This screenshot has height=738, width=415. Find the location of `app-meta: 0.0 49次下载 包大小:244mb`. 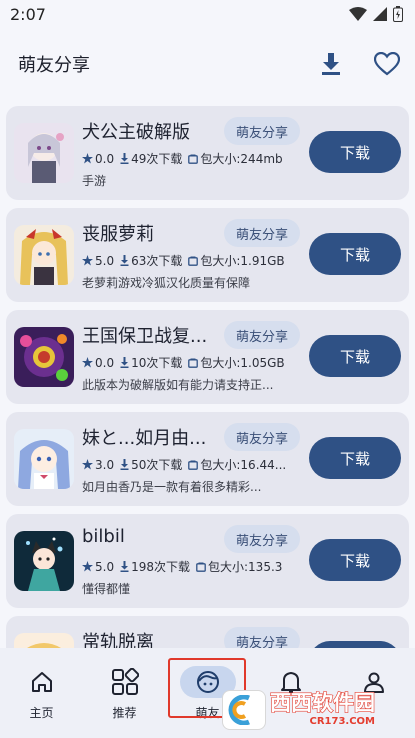

app-meta: 0.0 49次下载 包大小:244mb is located at coordinates (191, 158).